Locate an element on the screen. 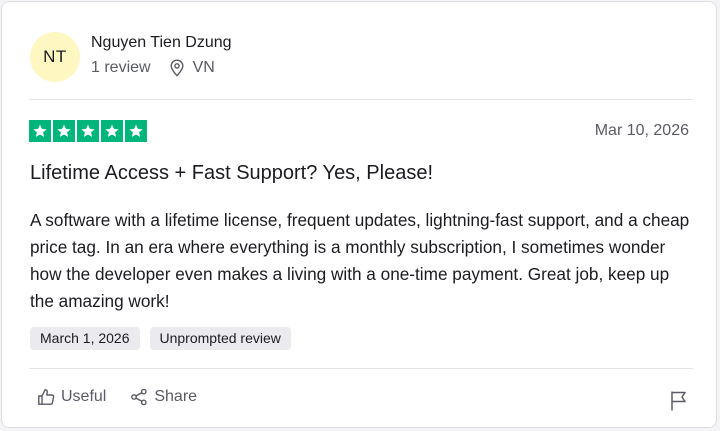 This screenshot has width=720, height=431. star-rating is located at coordinates (88, 131).